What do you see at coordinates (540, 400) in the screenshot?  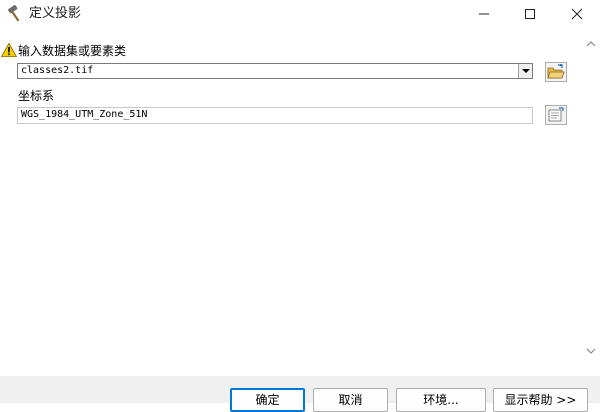 I see `show-help-button: 显示帮助 >>` at bounding box center [540, 400].